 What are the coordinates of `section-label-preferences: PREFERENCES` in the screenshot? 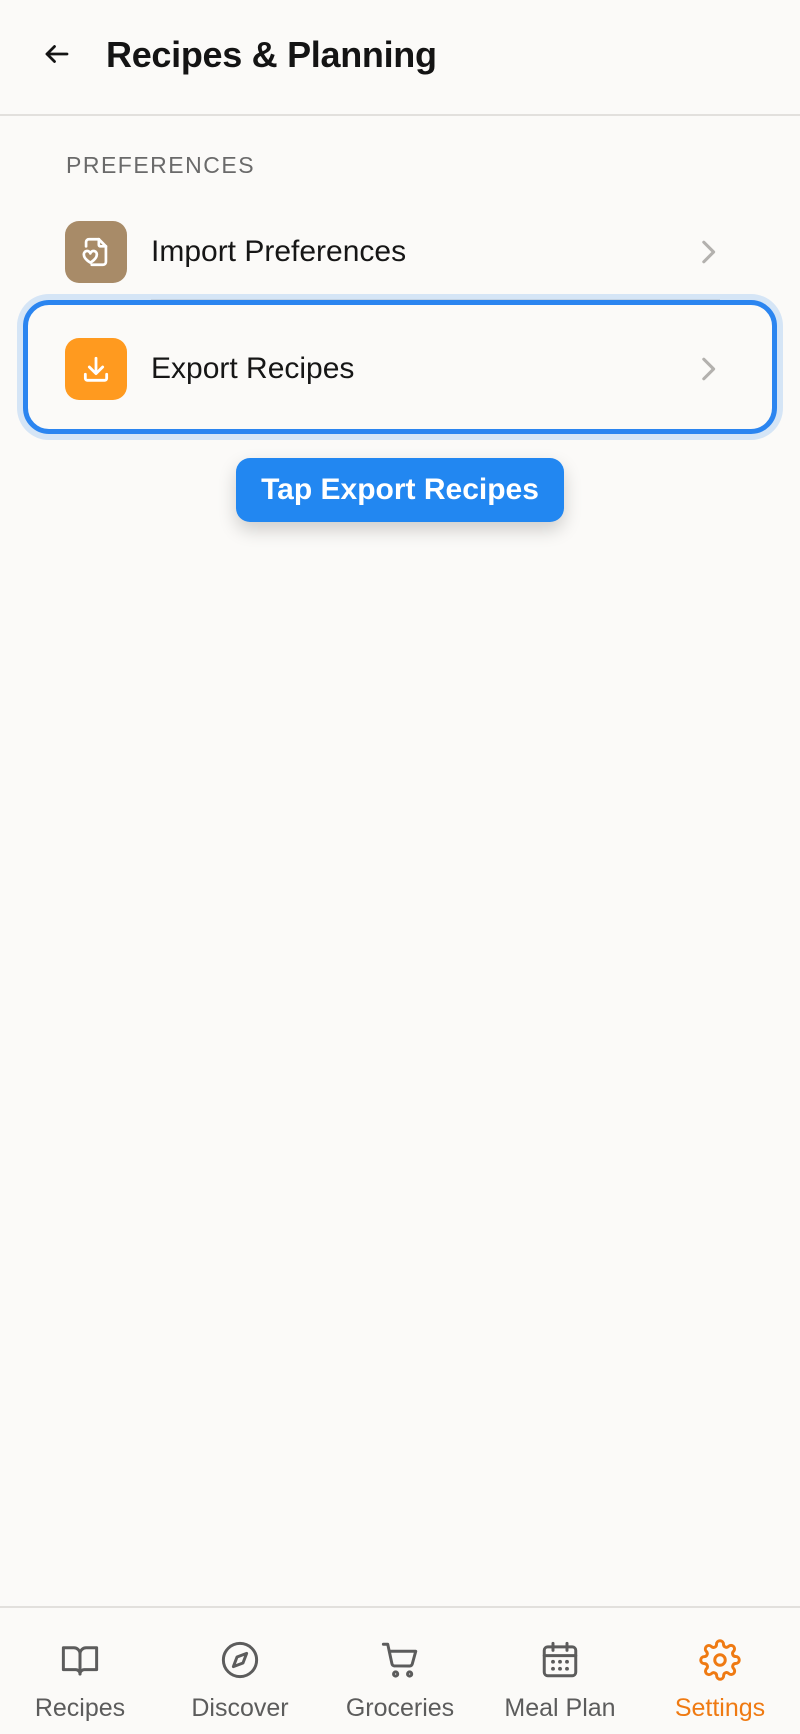 It's located at (161, 165).